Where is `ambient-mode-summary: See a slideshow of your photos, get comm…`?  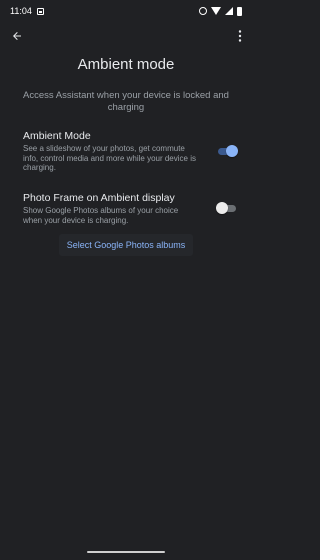 ambient-mode-summary: See a slideshow of your photos, get comm… is located at coordinates (109, 158).